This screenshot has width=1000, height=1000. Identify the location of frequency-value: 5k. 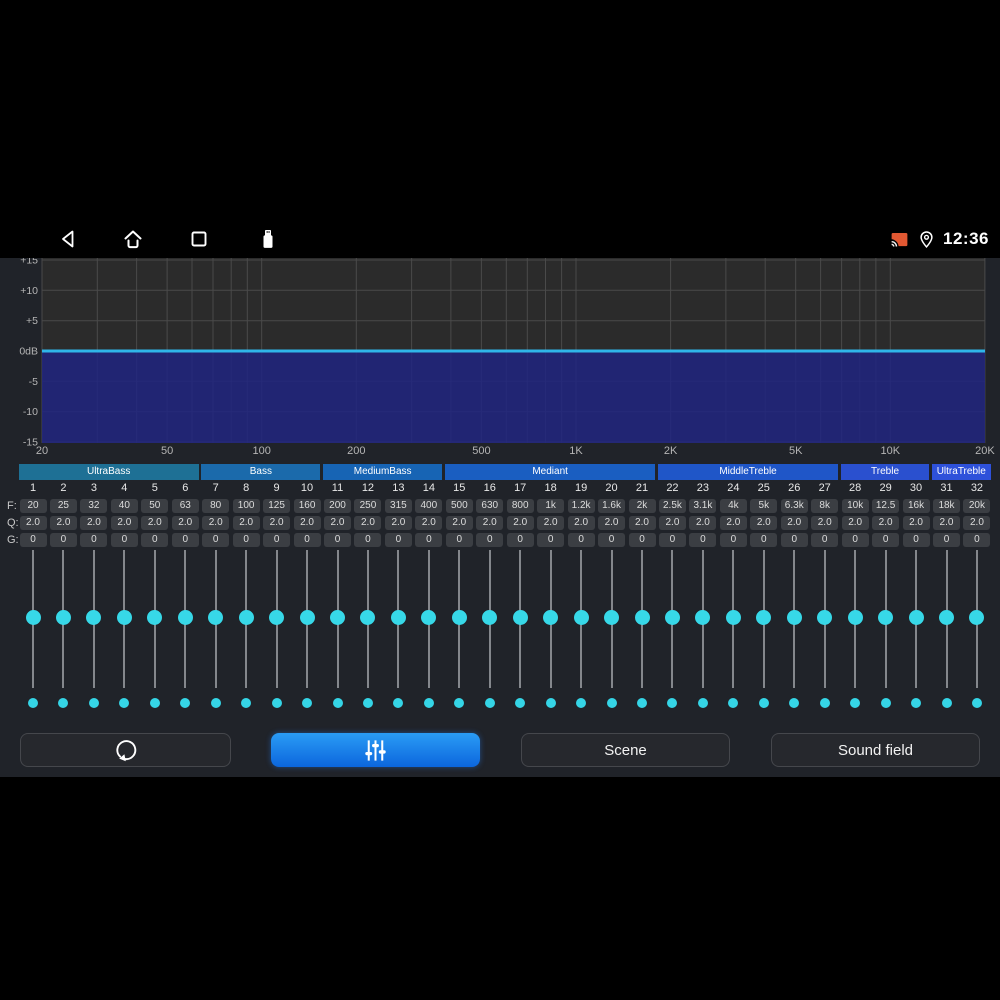
(764, 506).